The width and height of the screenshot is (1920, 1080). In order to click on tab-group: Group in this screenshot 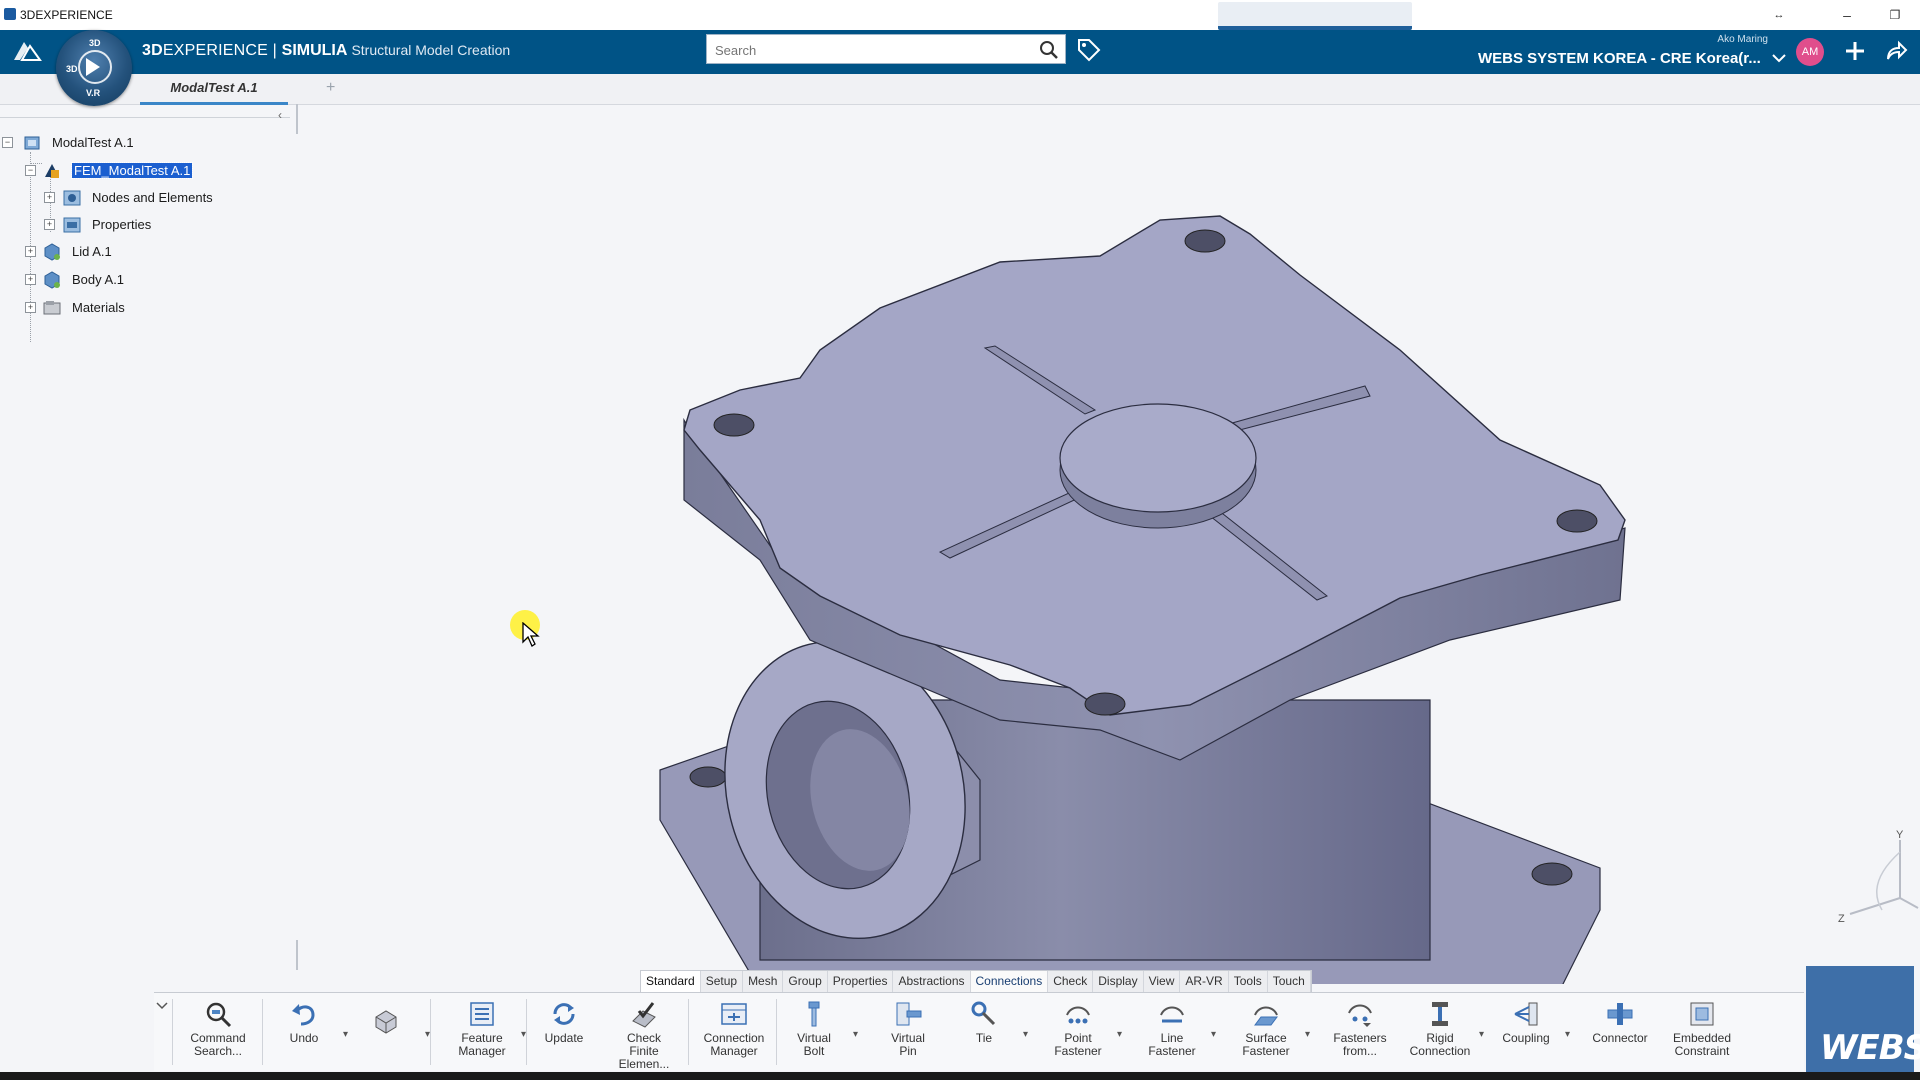, I will do `click(805, 982)`.